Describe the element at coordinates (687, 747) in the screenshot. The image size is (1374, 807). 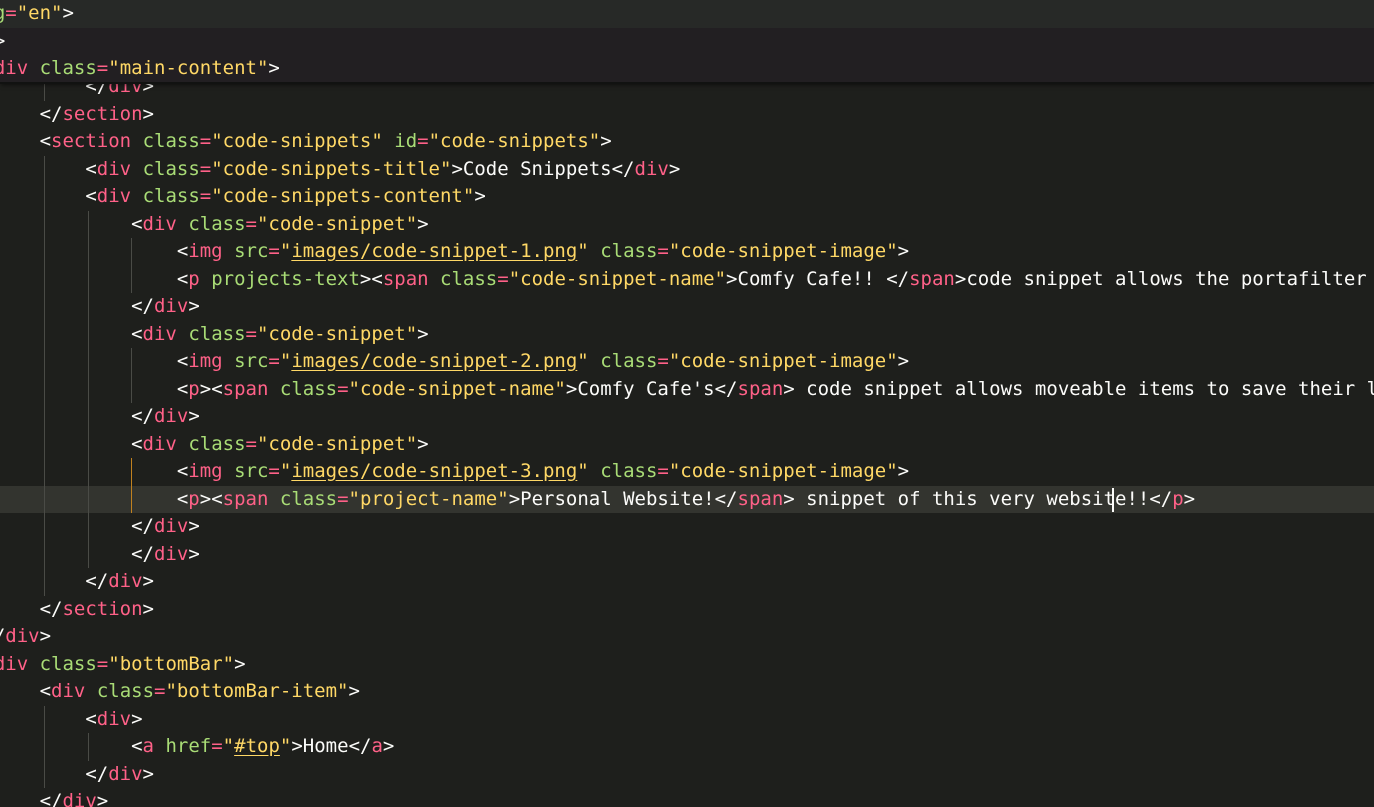
I see `code-line: <a href="#top">Home</a>` at that location.